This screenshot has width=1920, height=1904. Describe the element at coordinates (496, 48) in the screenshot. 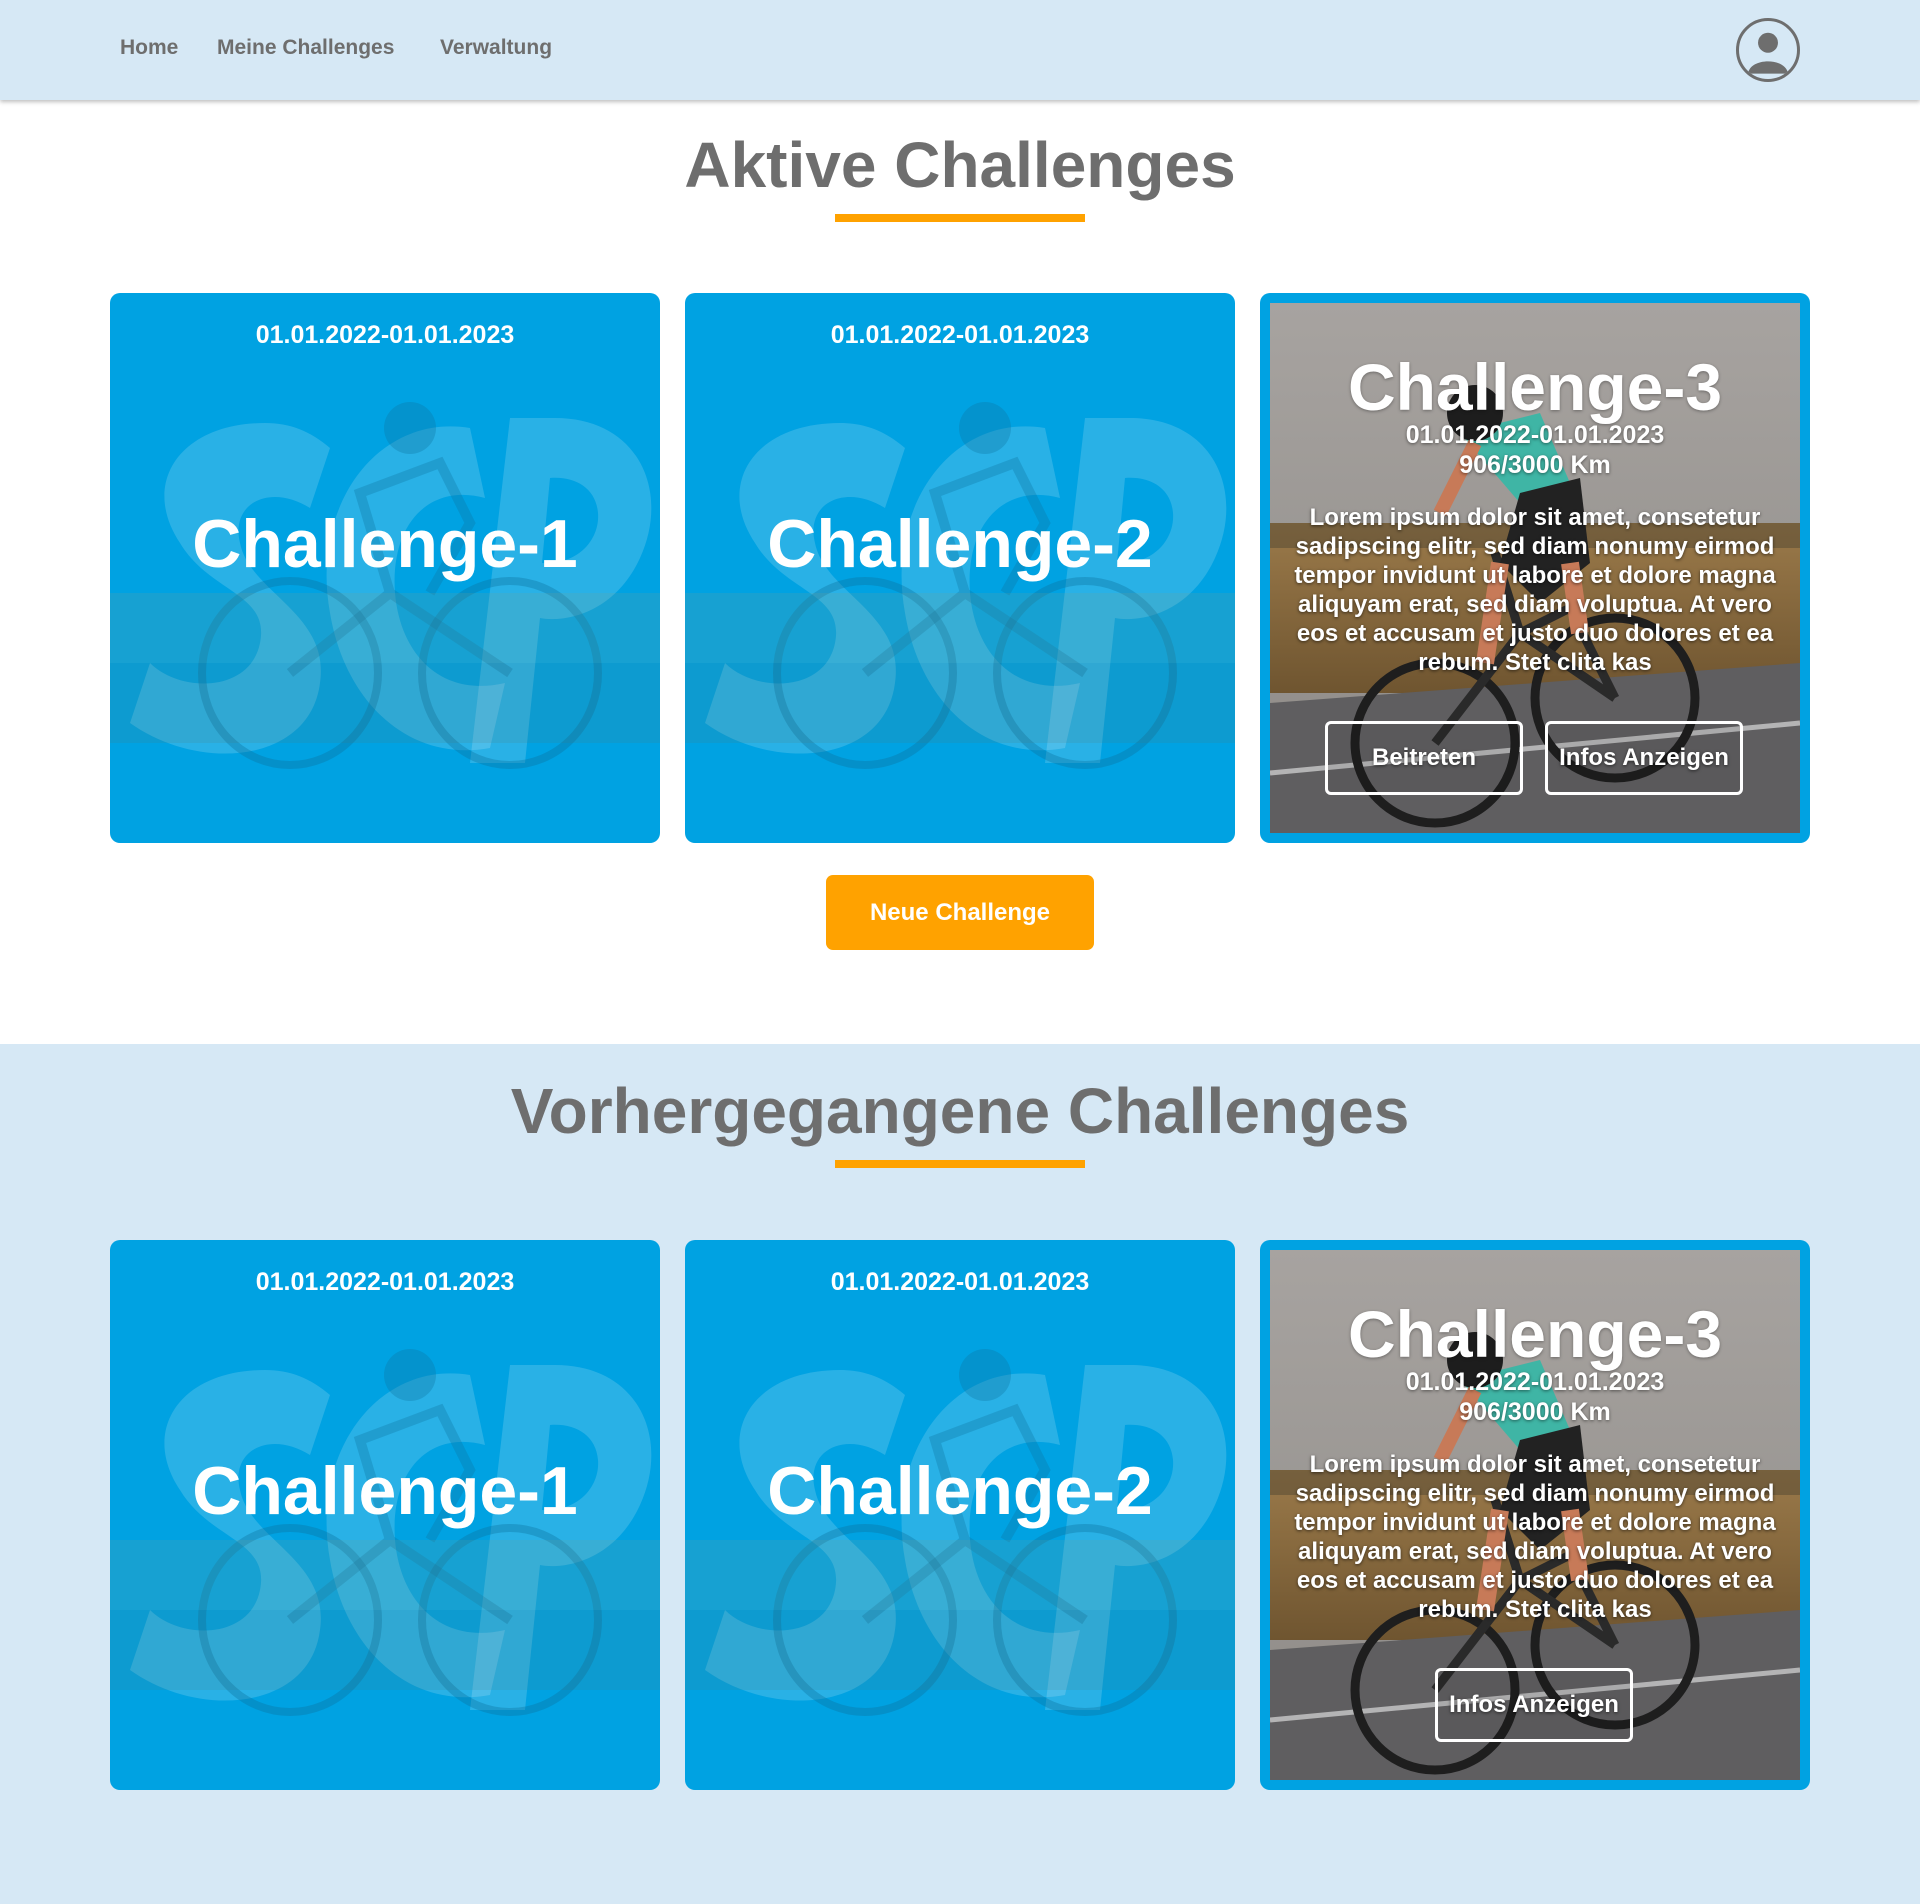

I see `nav-verwaltung-link: Verwaltung` at that location.